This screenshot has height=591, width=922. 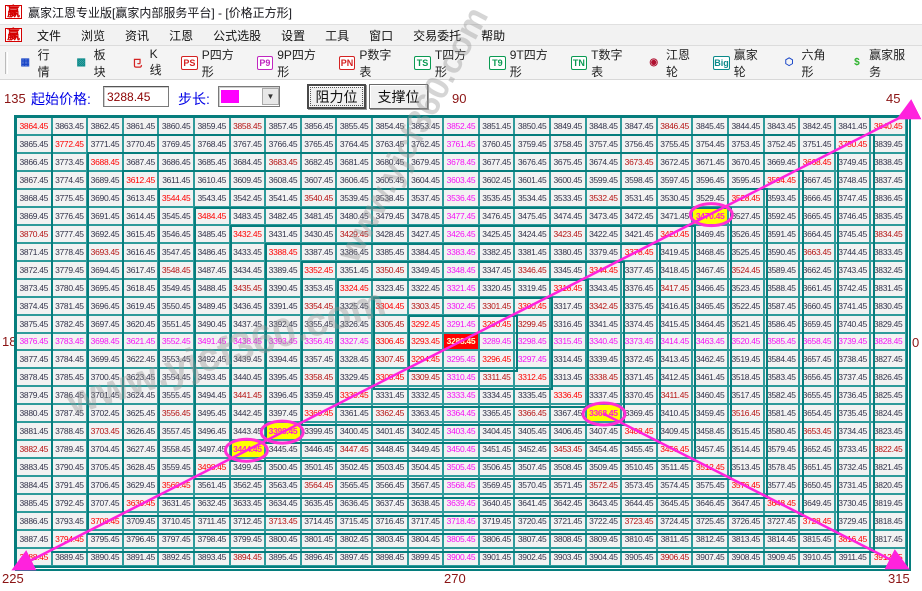 I want to click on grid-cell: 3618.45, so click(x=140, y=287).